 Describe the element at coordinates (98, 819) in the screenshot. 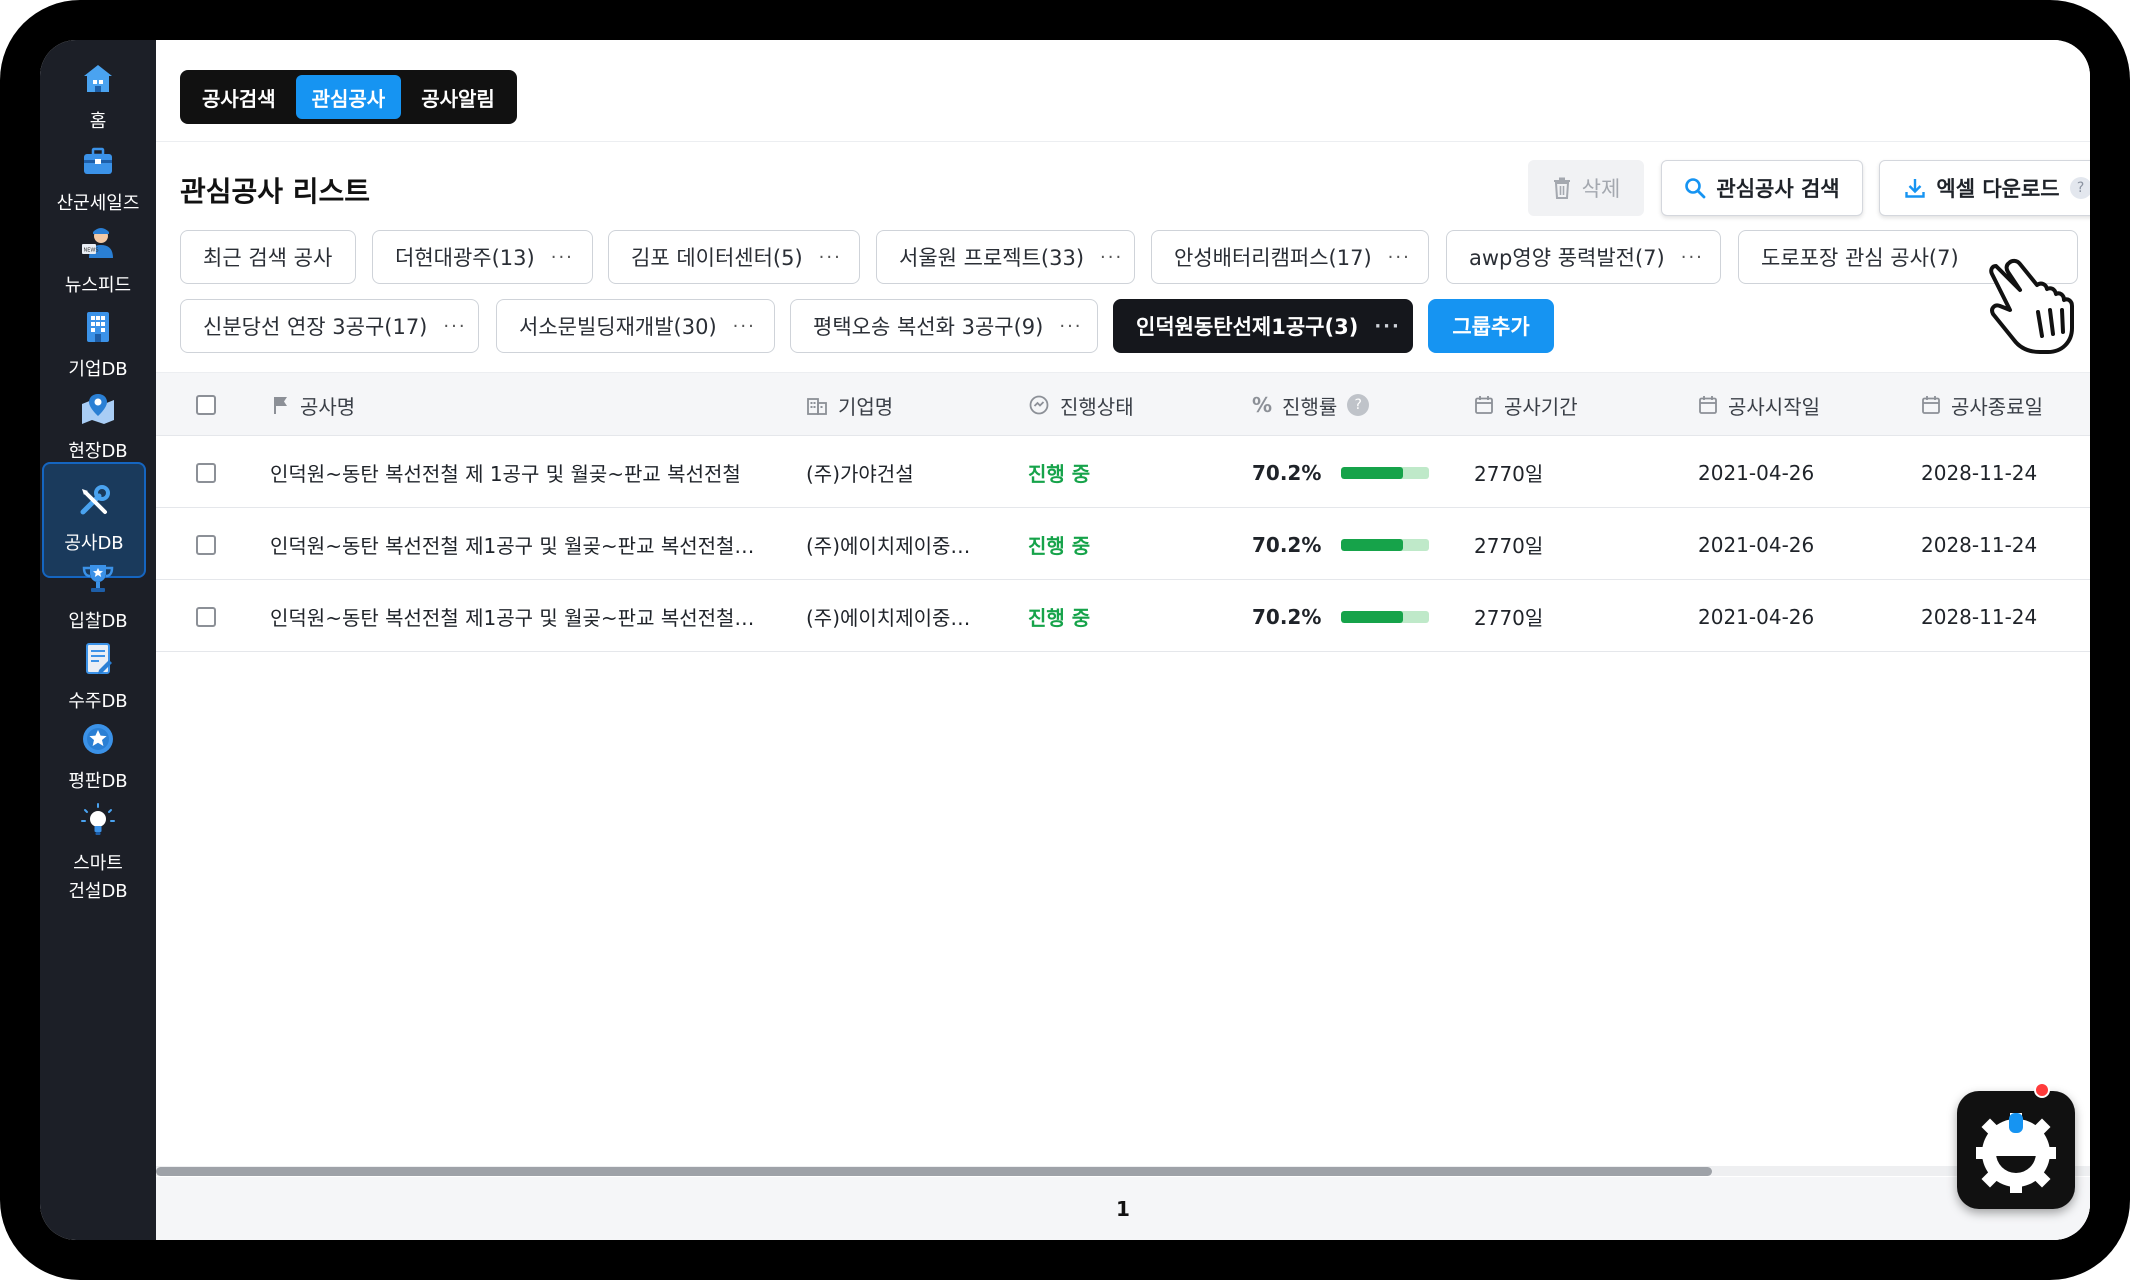

I see `lightbulb-icon` at that location.